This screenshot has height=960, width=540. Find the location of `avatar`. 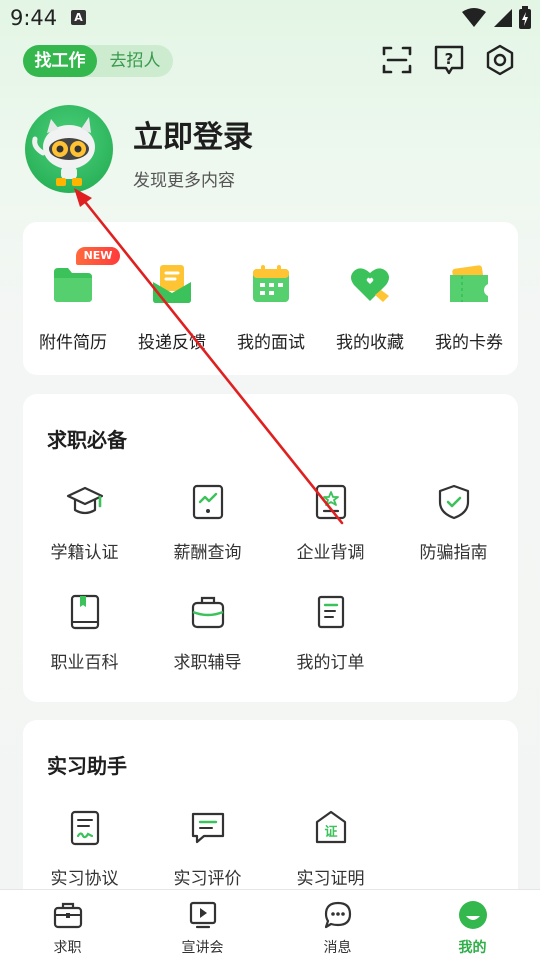

avatar is located at coordinates (69, 149).